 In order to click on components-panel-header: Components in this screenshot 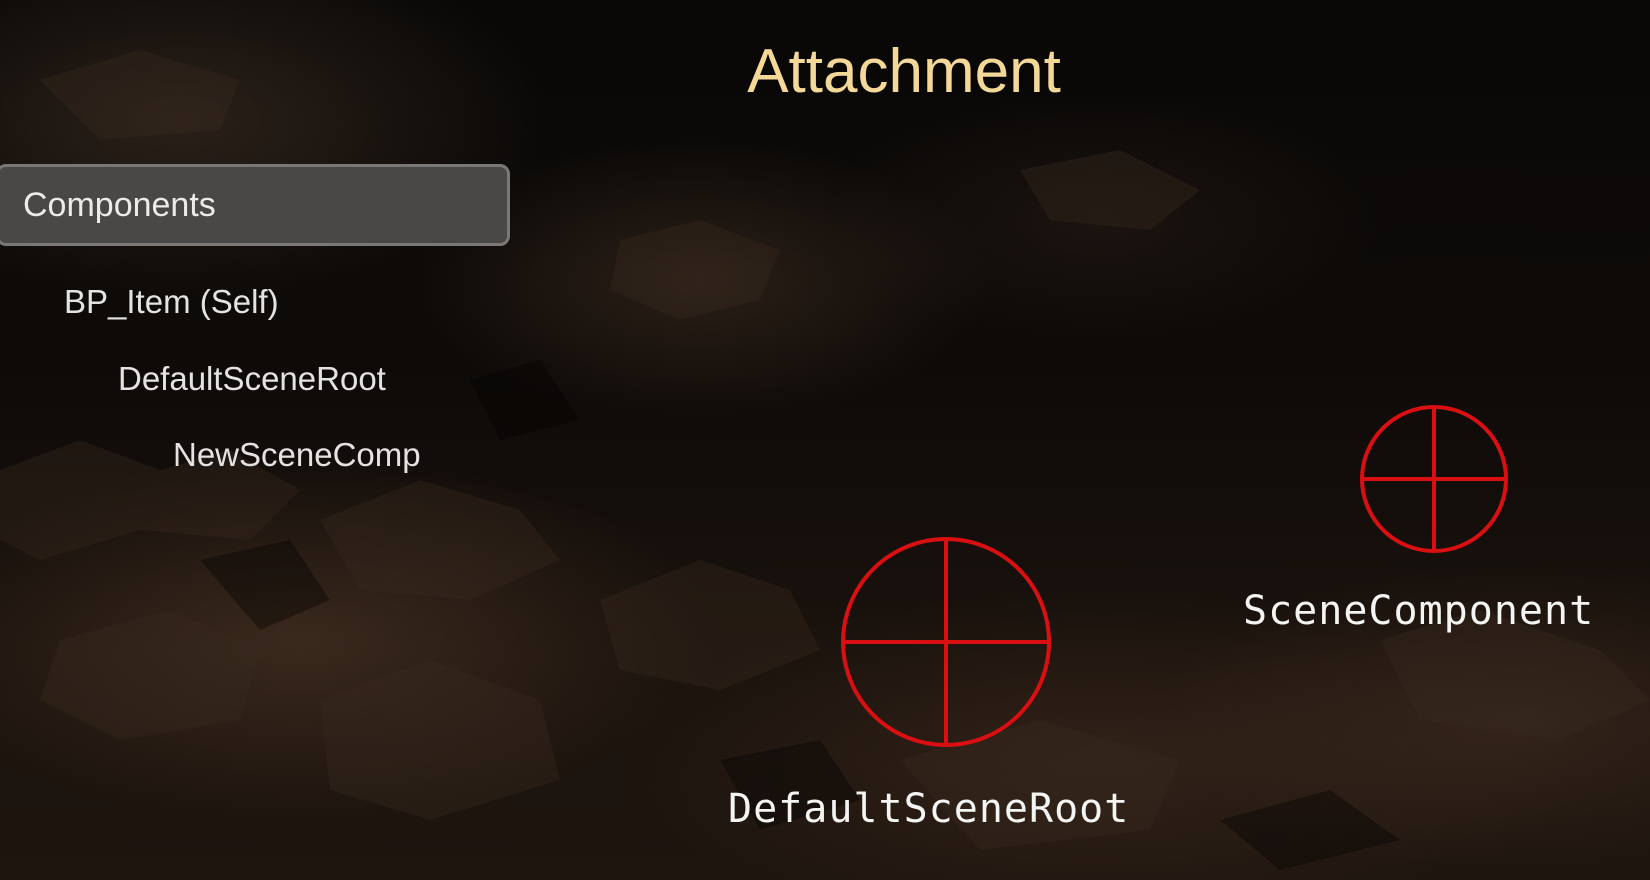, I will do `click(255, 205)`.